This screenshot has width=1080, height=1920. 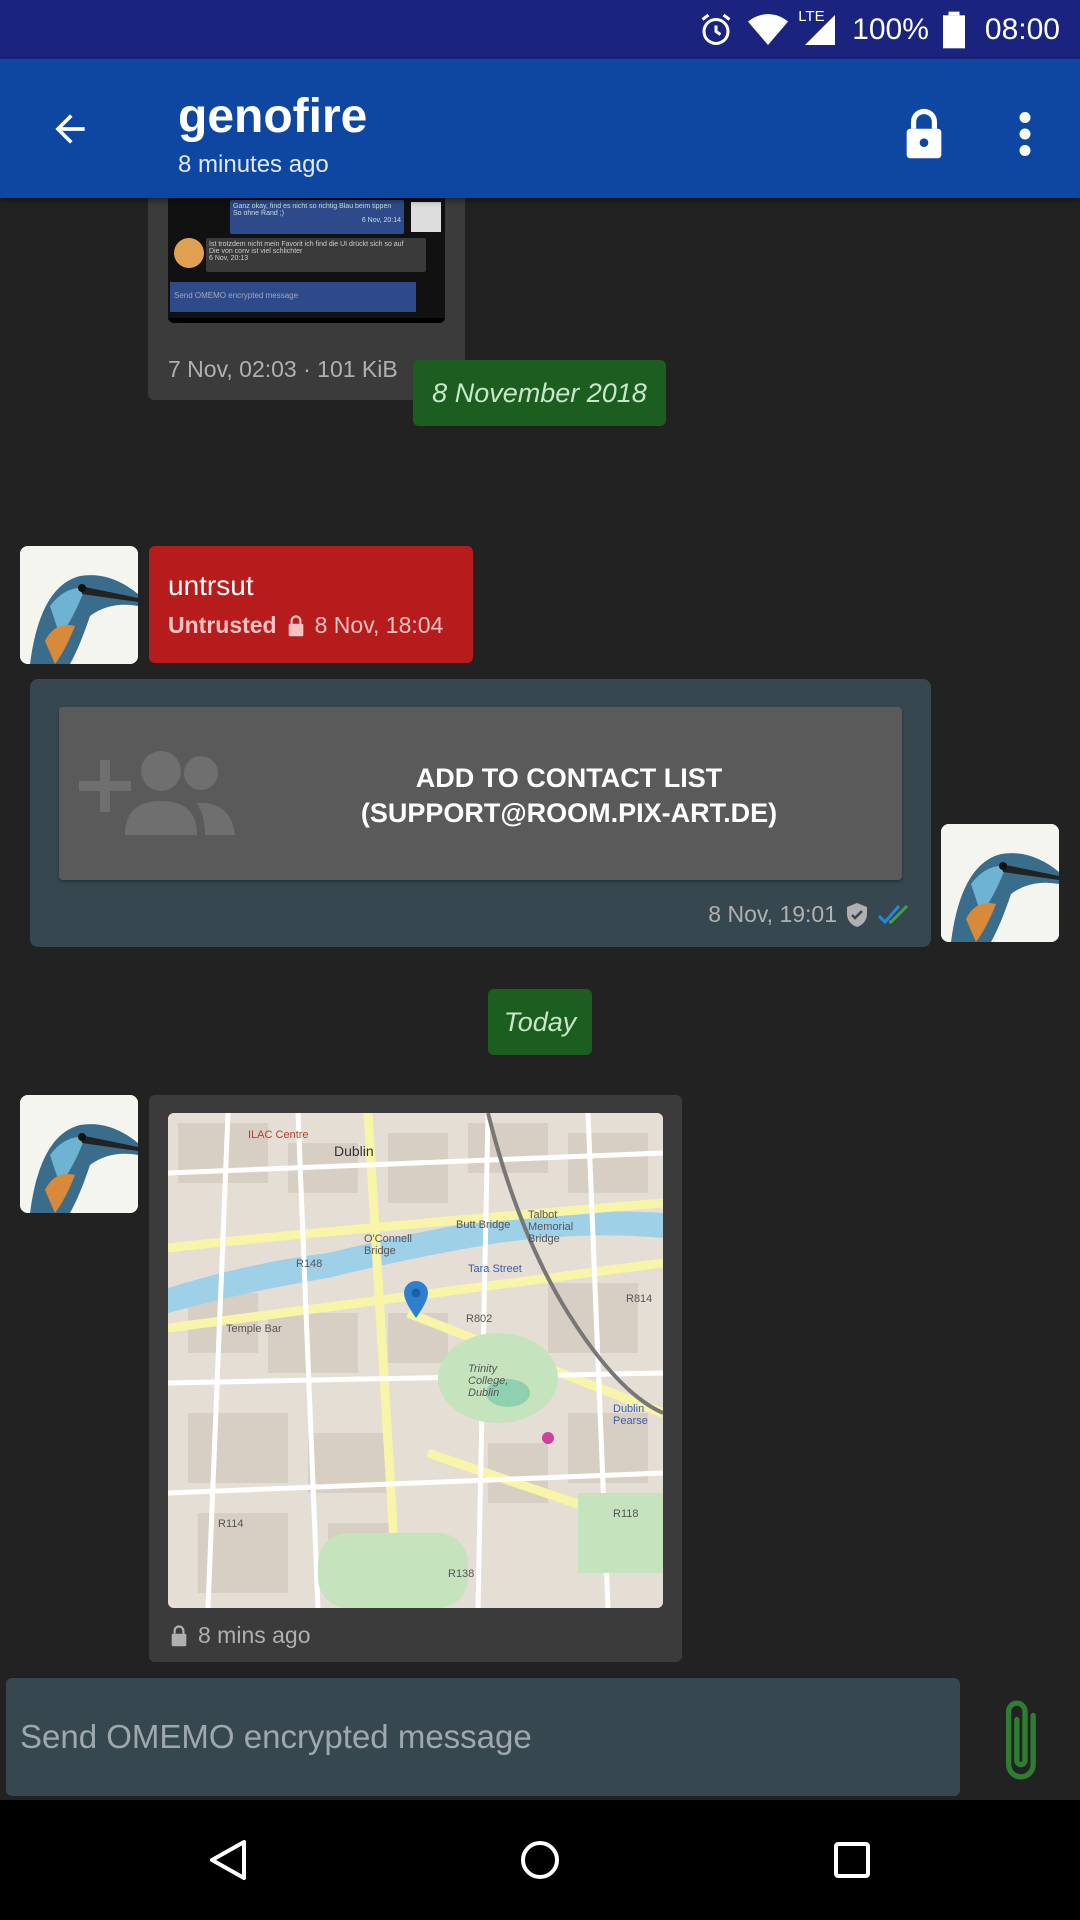 I want to click on overflow-menu-button, so click(x=1025, y=134).